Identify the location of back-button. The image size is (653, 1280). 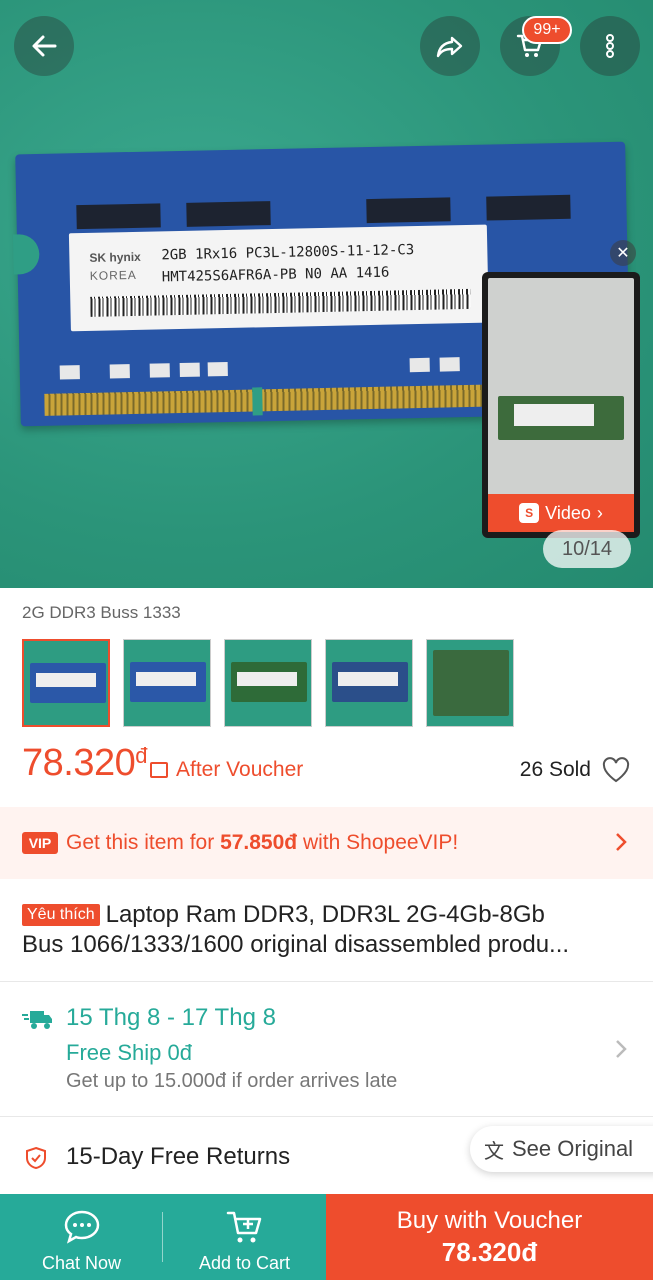
(44, 46).